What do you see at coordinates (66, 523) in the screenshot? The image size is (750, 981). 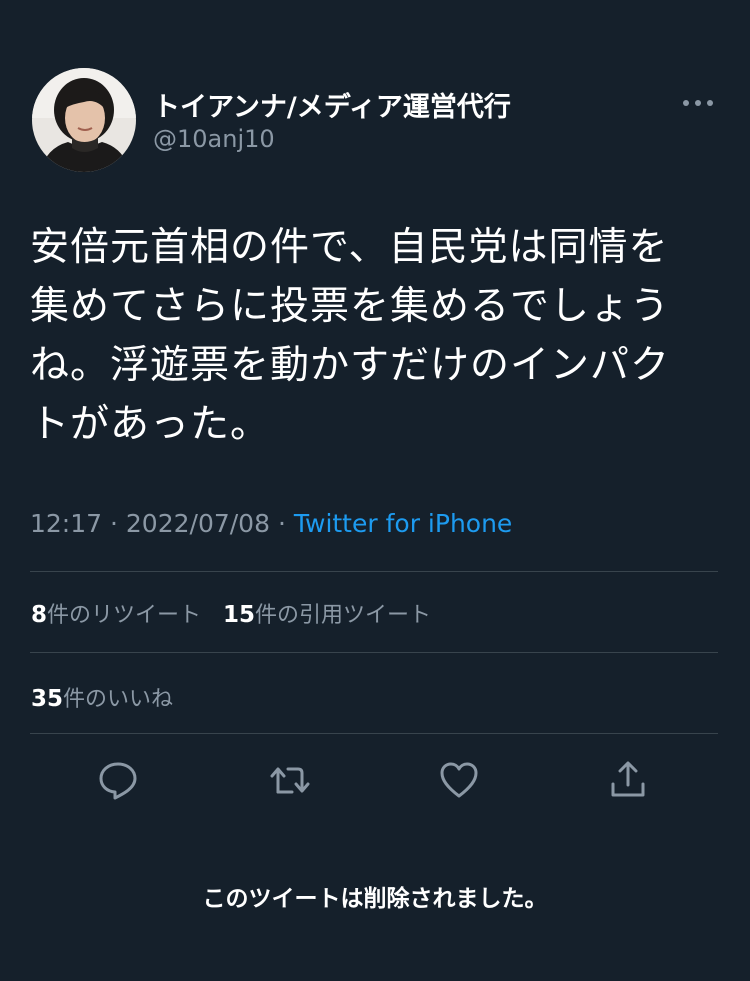 I see `tweet-time: 12:17` at bounding box center [66, 523].